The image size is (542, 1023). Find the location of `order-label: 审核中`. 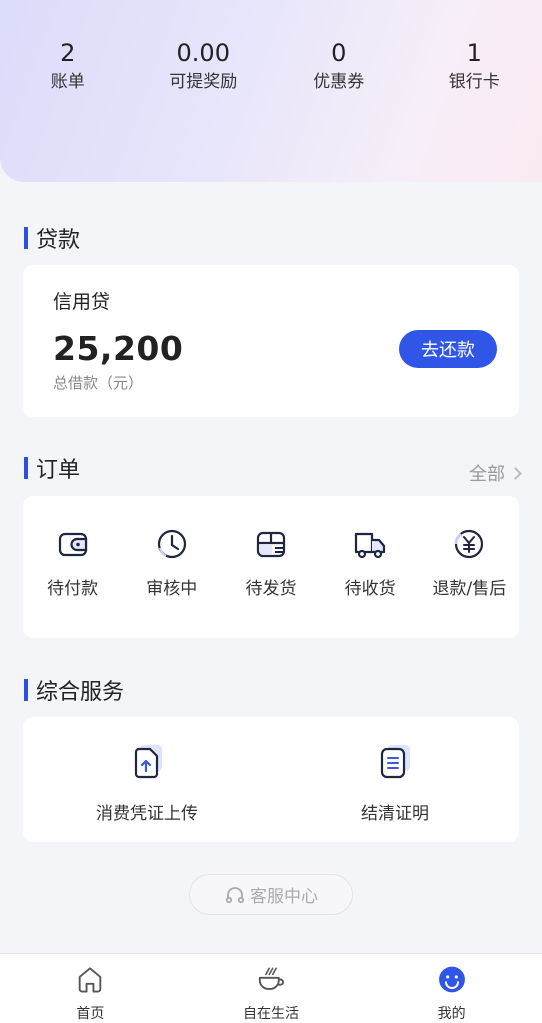

order-label: 审核中 is located at coordinates (172, 589).